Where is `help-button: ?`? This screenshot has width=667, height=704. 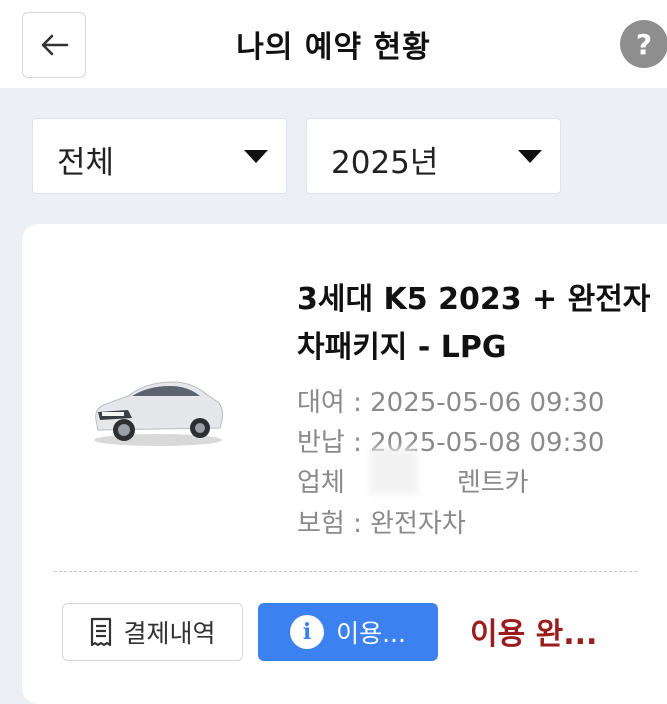 help-button: ? is located at coordinates (643, 44).